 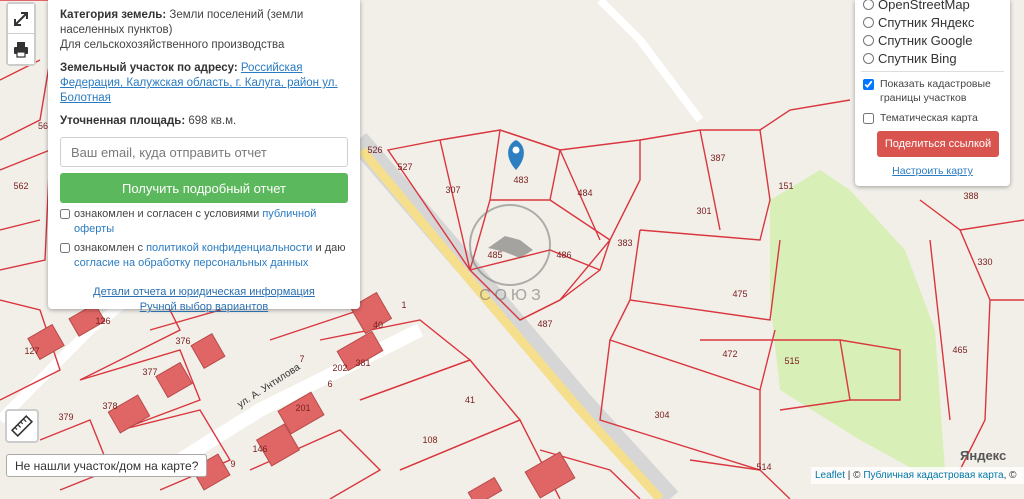 I want to click on parcel-number-label: 387, so click(x=717, y=158).